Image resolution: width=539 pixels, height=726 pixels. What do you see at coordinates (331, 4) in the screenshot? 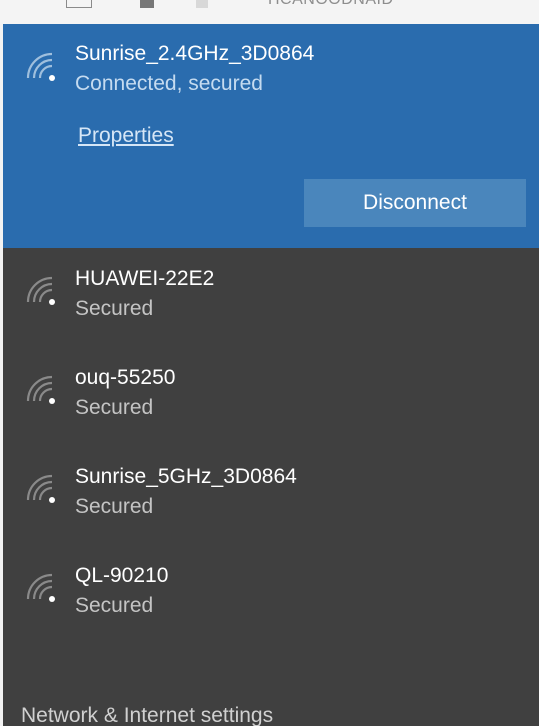
I see `background-text-fragment: HCANOODNAID` at bounding box center [331, 4].